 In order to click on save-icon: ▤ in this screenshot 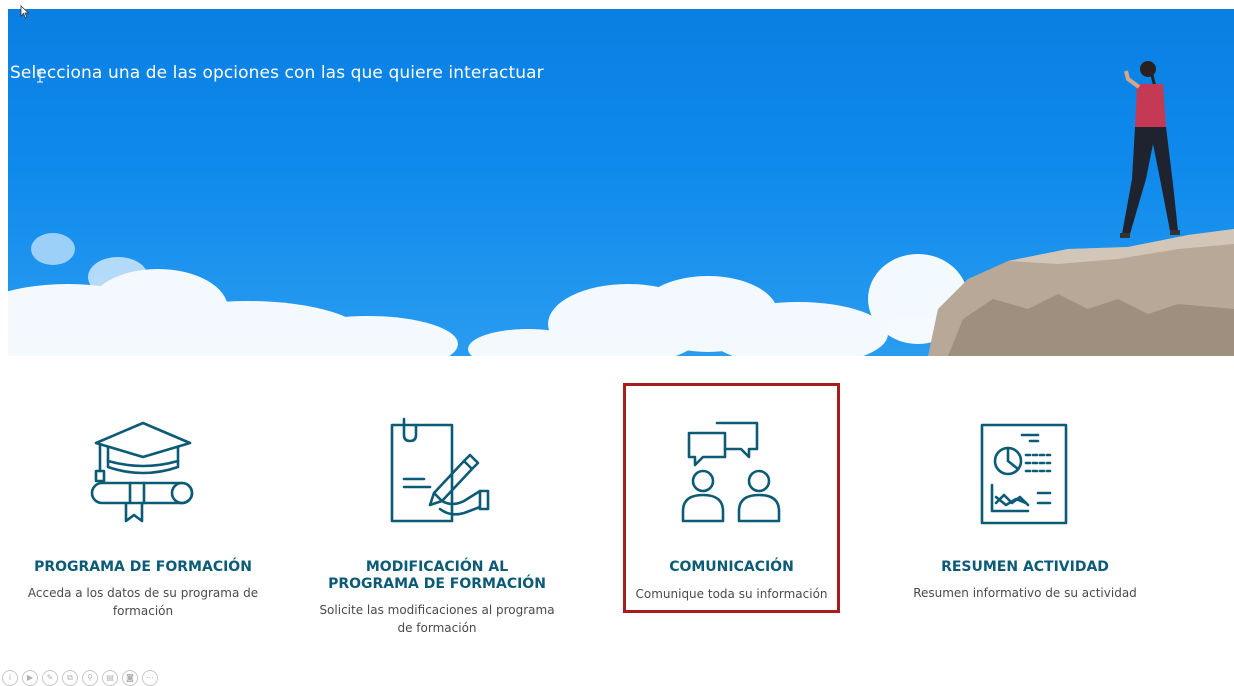, I will do `click(110, 678)`.